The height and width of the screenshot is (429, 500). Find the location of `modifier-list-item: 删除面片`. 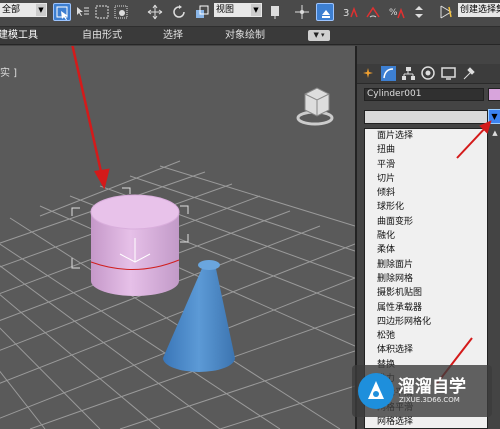

modifier-list-item: 删除面片 is located at coordinates (426, 265).